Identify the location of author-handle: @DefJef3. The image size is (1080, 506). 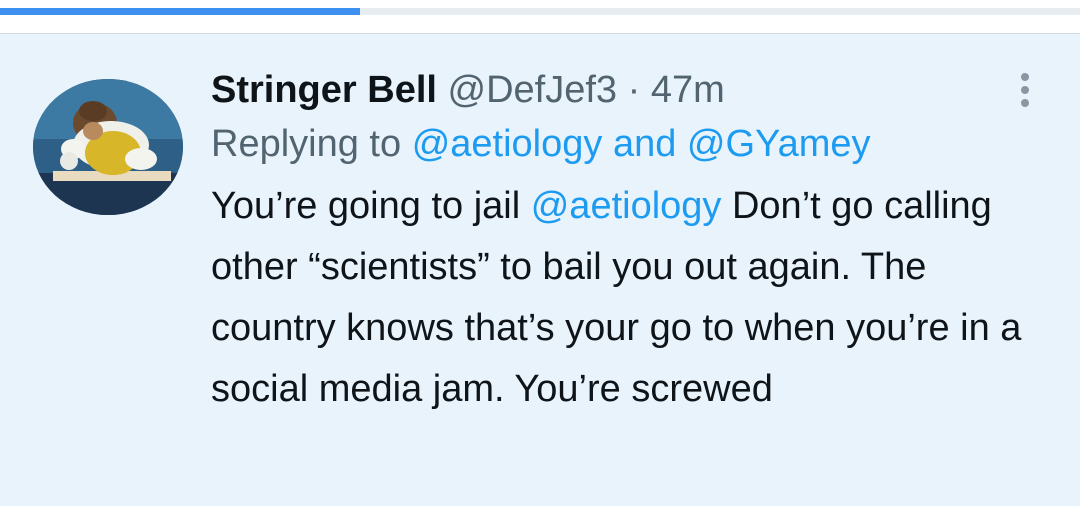
(533, 90).